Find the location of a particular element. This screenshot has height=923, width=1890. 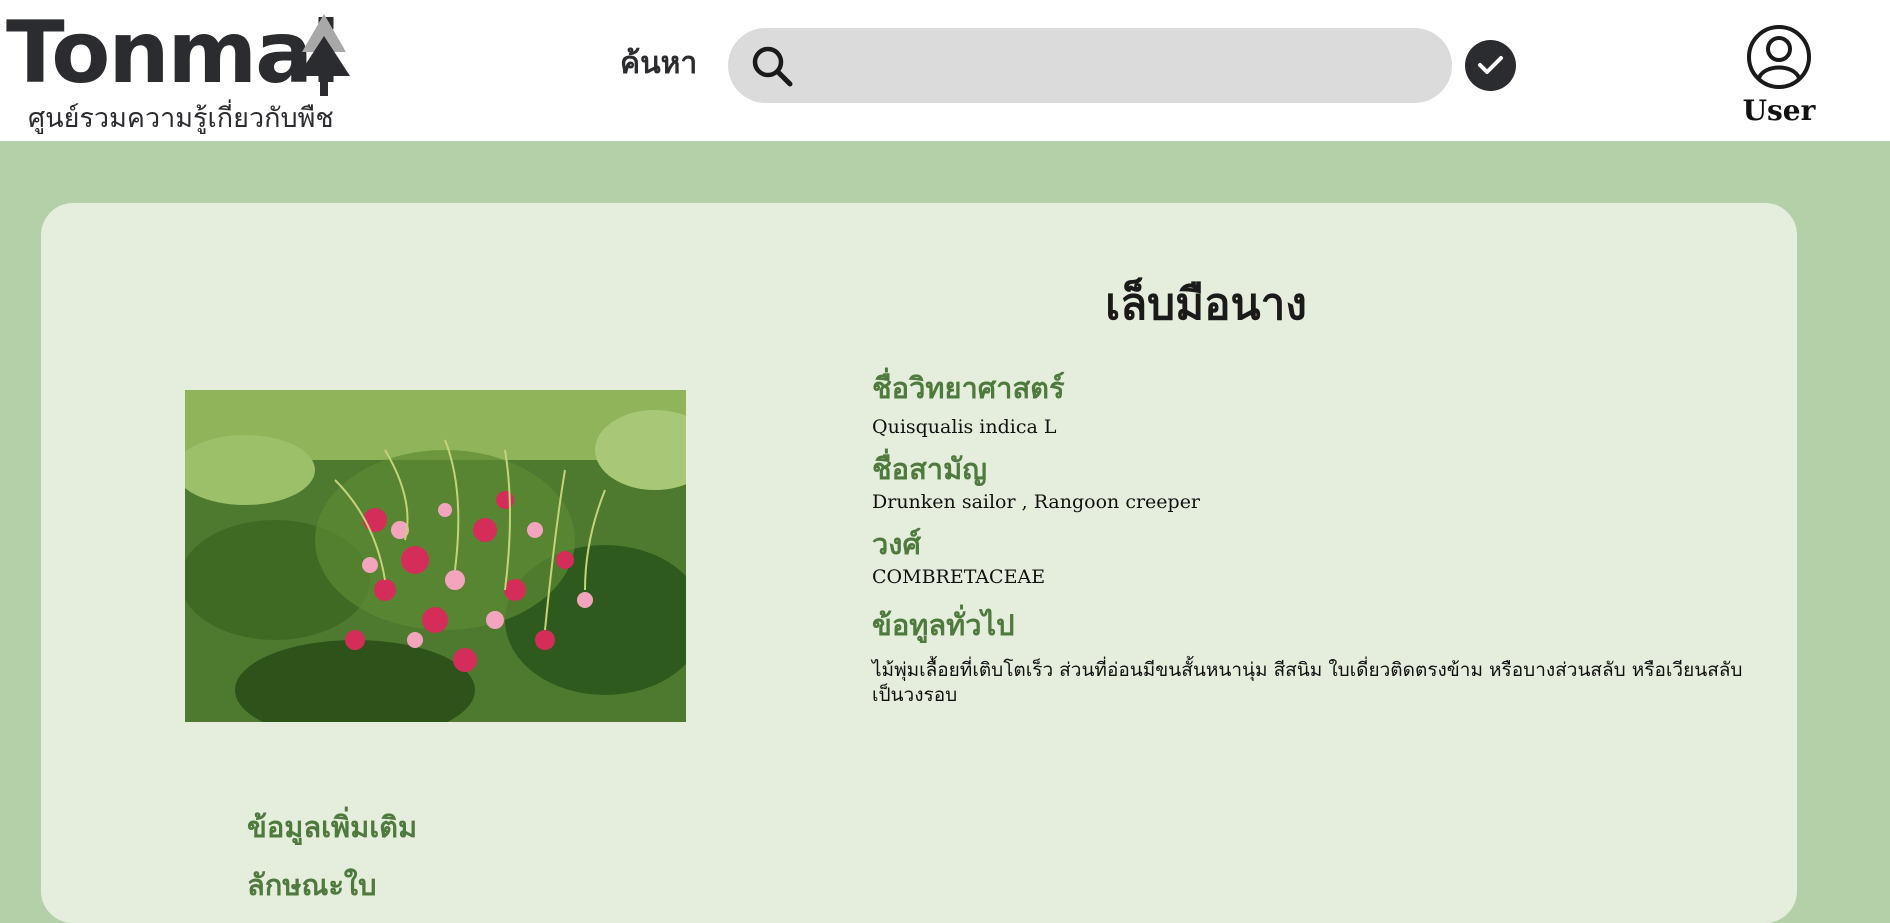

user-label: User is located at coordinates (1779, 110).